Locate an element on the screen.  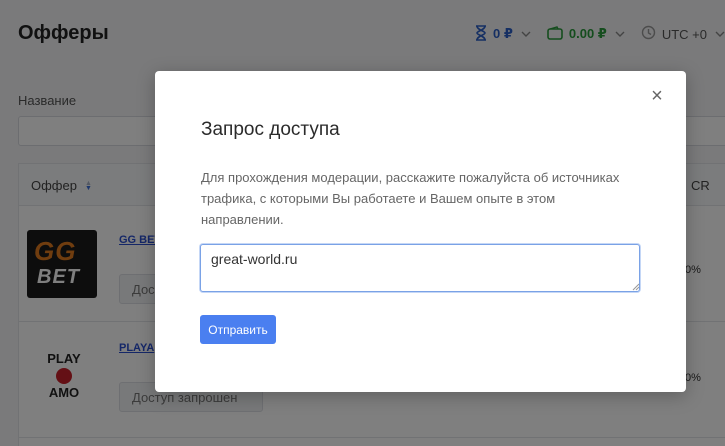
submit-button: Отправить is located at coordinates (238, 329).